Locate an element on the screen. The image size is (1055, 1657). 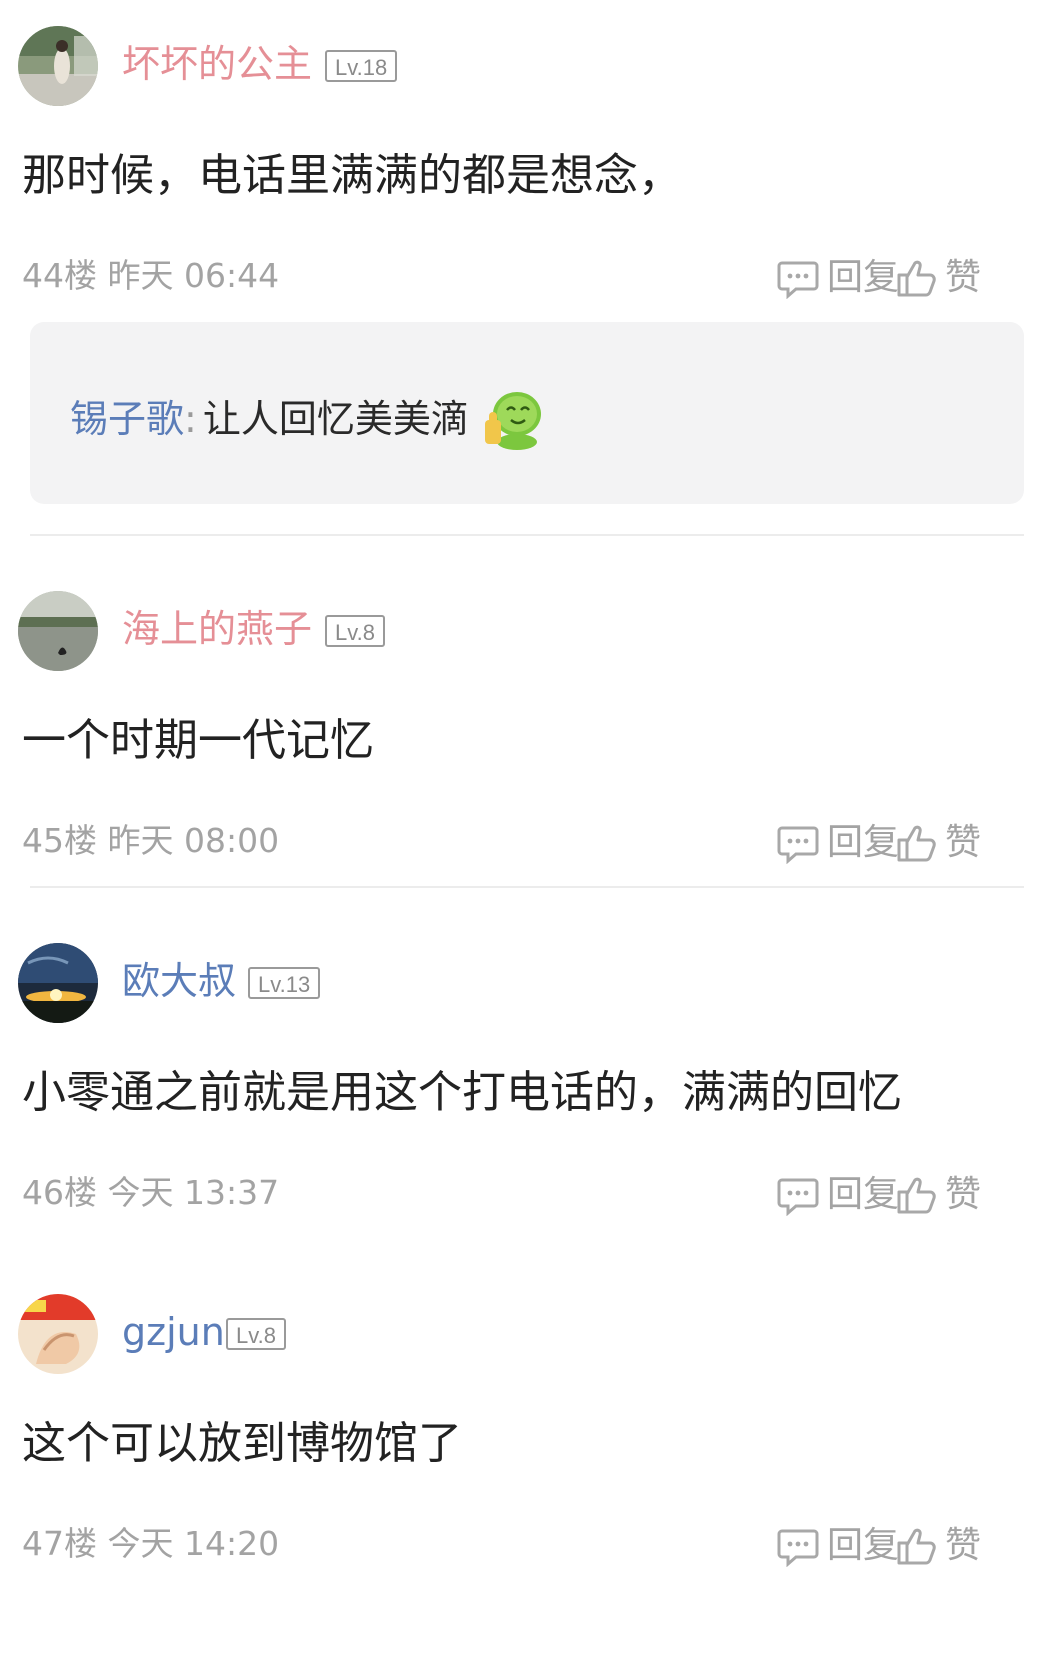
username: gzjun is located at coordinates (173, 1332).